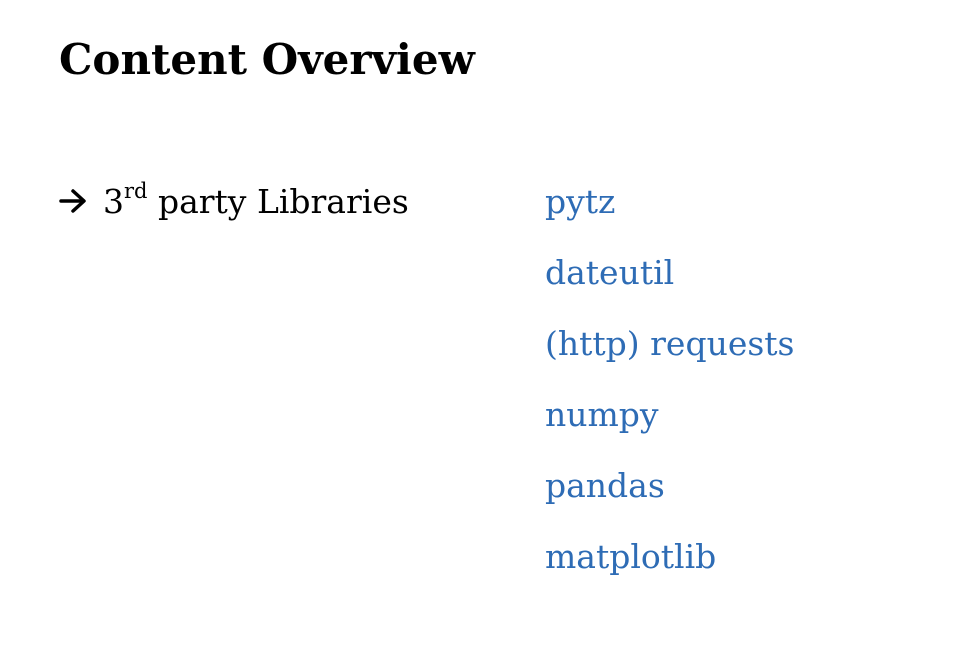 The image size is (962, 651). What do you see at coordinates (278, 201) in the screenshot?
I see `topic-text: party Libraries` at bounding box center [278, 201].